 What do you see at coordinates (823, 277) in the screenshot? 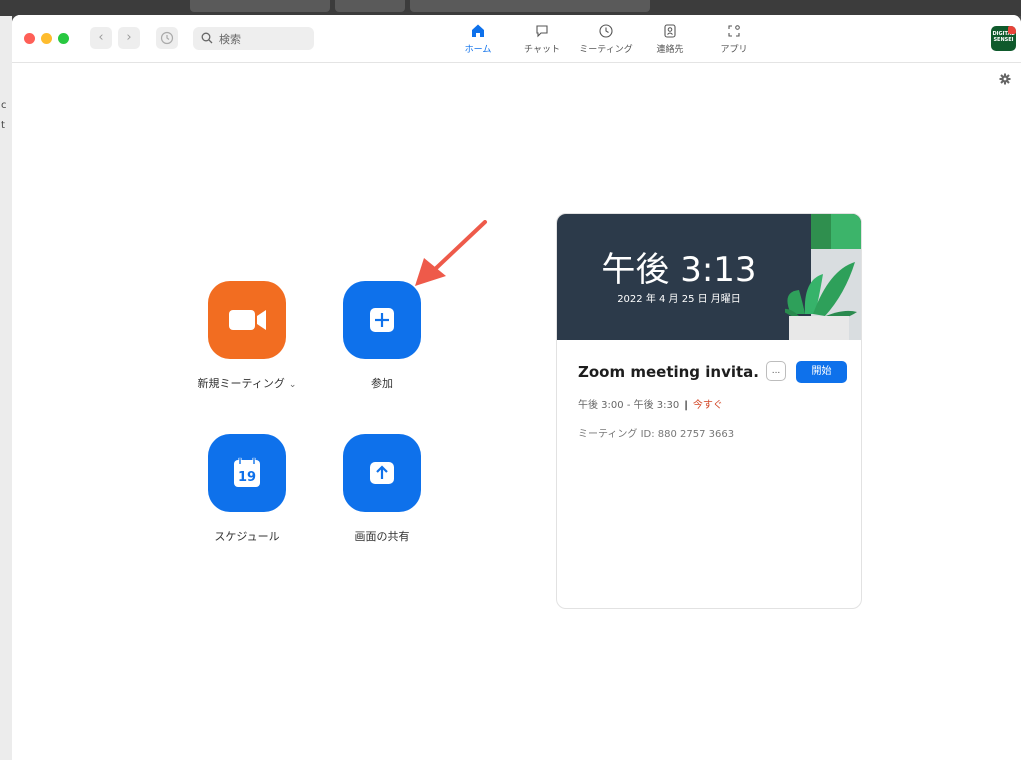
I see `plant-illustration` at bounding box center [823, 277].